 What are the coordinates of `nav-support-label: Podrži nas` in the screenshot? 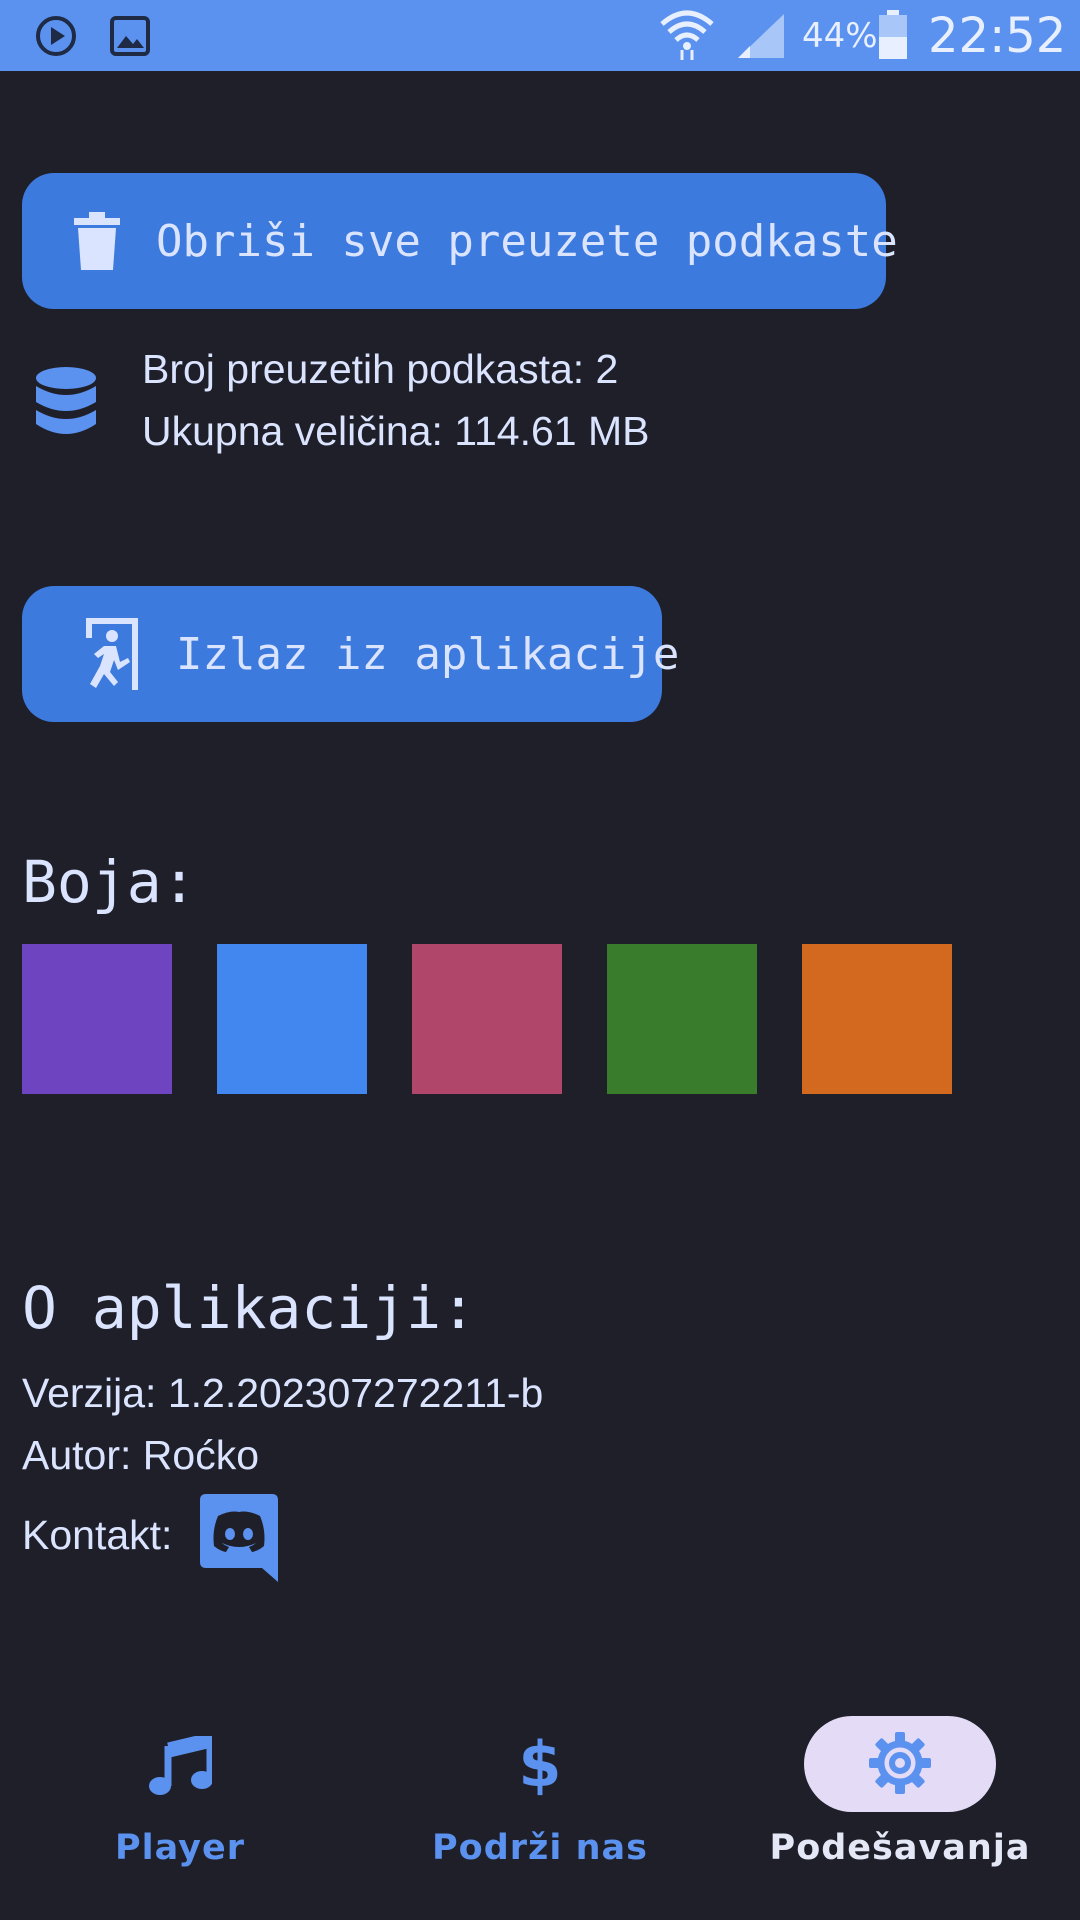 It's located at (540, 1848).